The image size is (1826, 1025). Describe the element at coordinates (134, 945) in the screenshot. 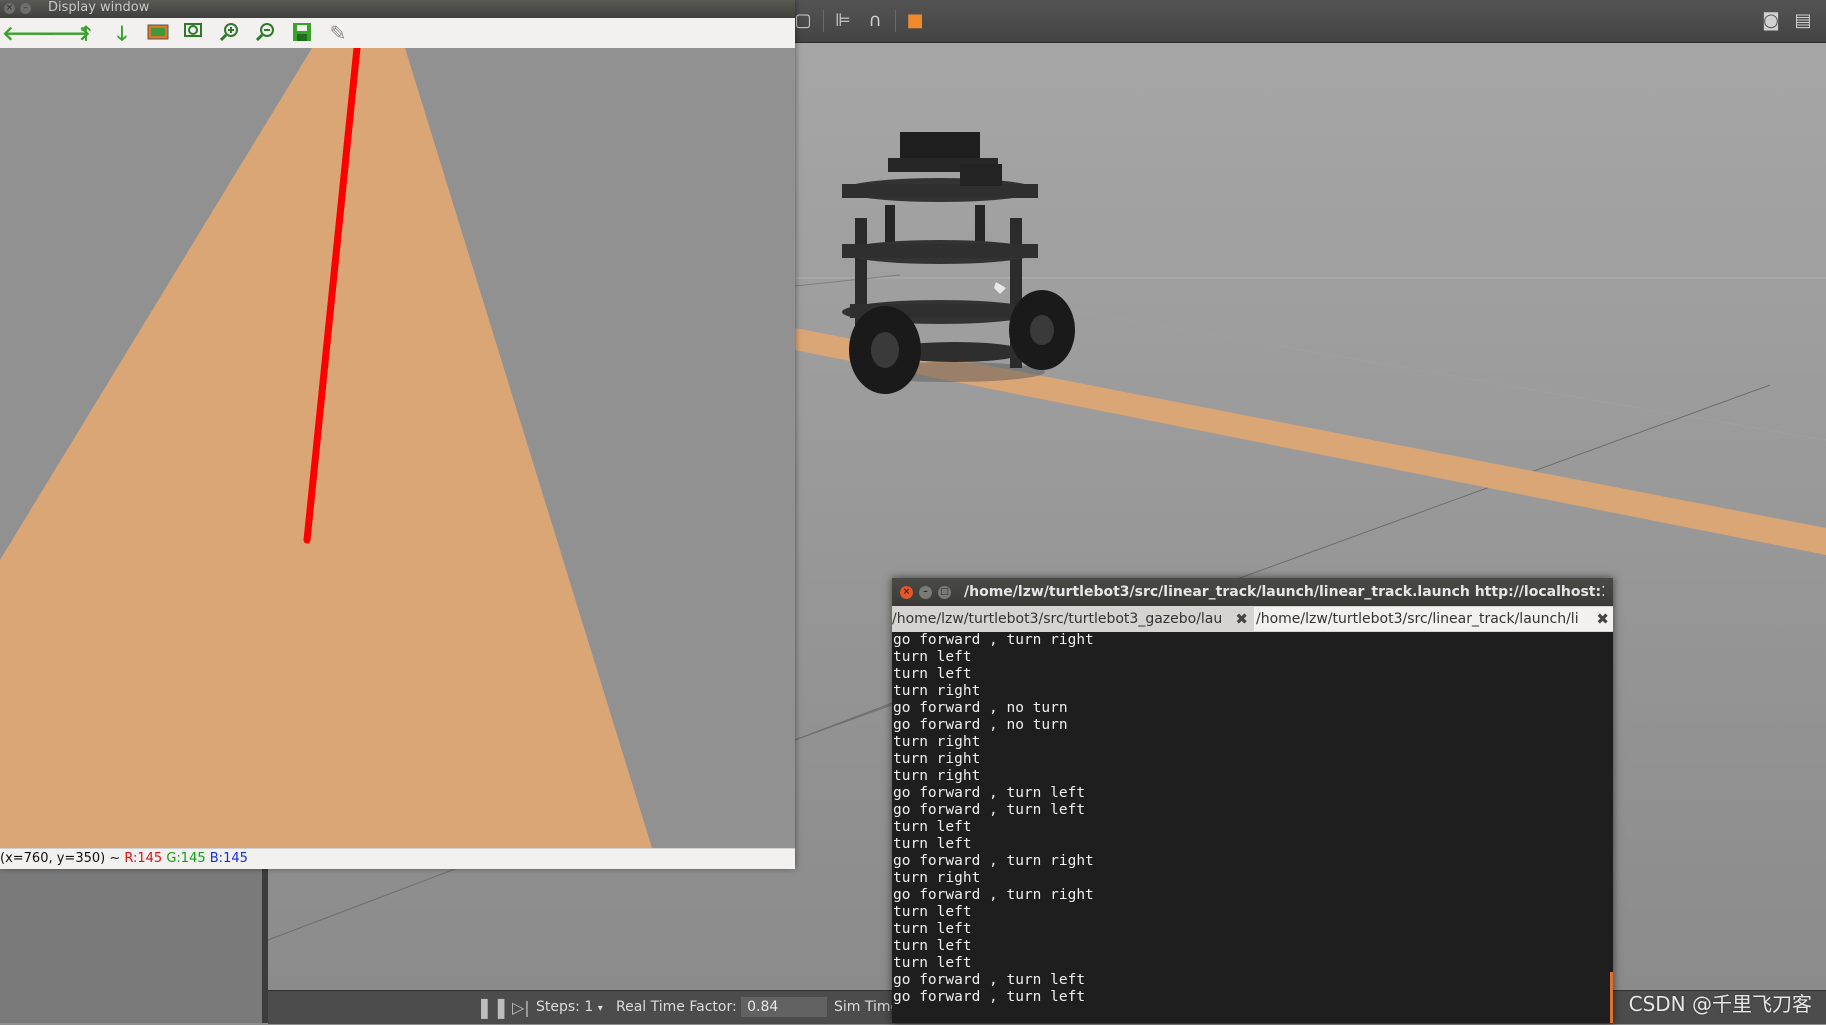

I see `gazebo-left-panel` at that location.